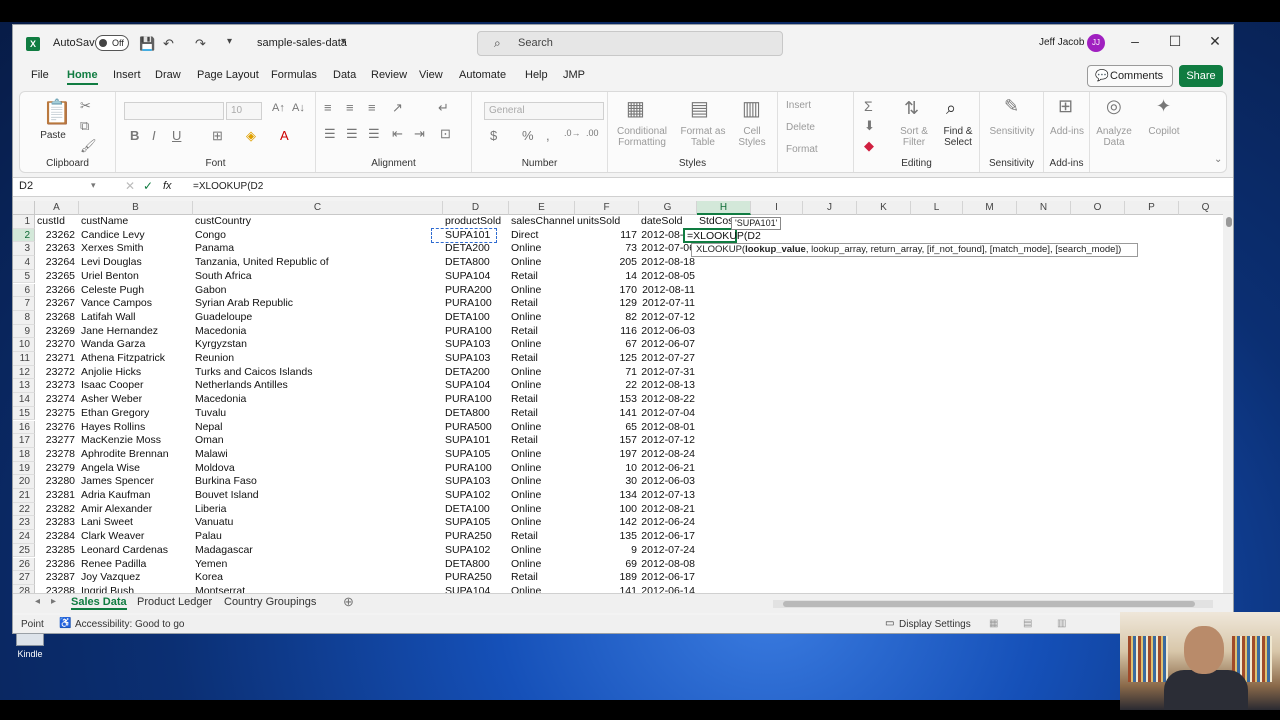 Image resolution: width=1280 pixels, height=720 pixels. I want to click on row-header: 20, so click(24, 482).